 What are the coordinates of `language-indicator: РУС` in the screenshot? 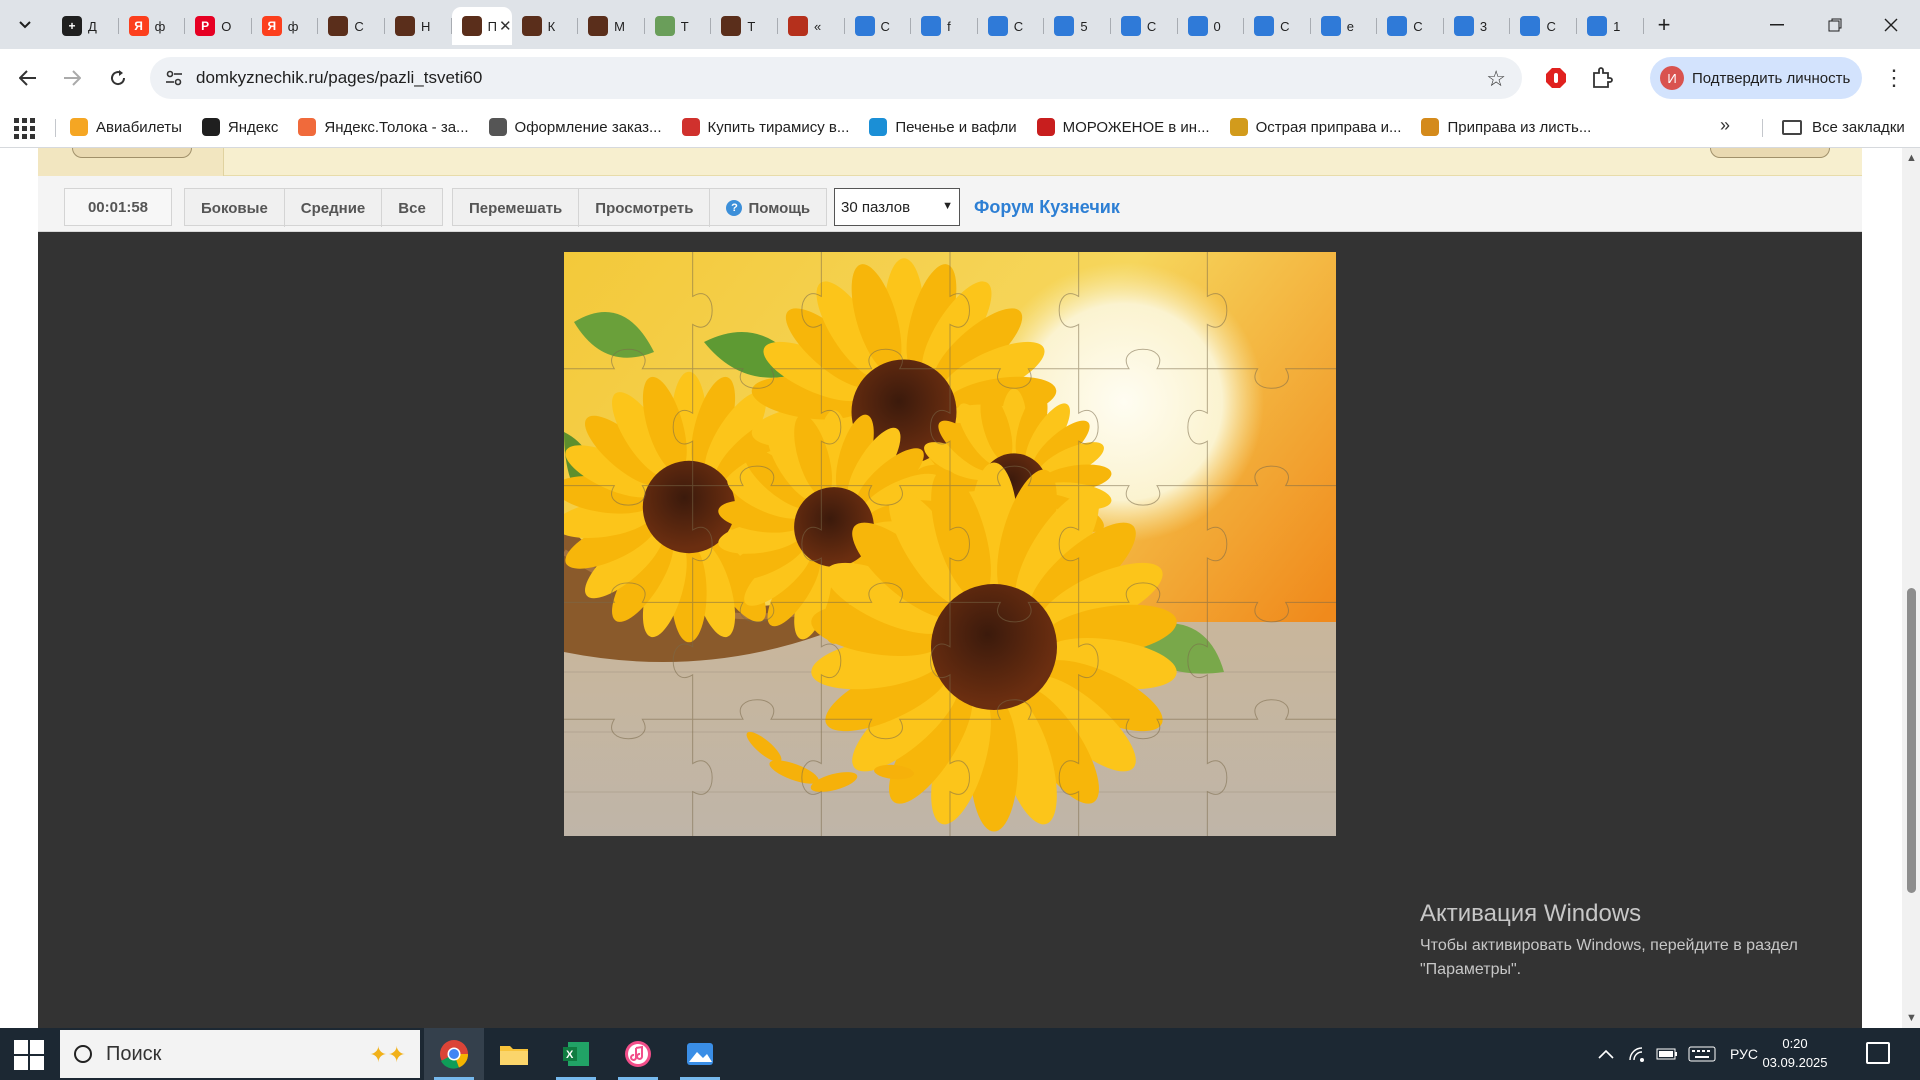 It's located at (1744, 1054).